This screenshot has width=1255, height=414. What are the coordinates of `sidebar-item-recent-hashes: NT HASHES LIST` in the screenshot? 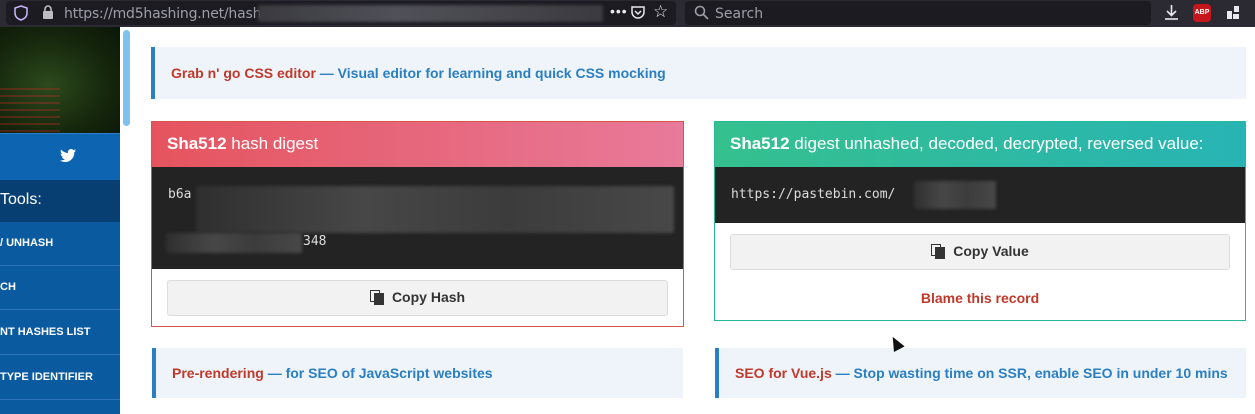 It's located at (60, 333).